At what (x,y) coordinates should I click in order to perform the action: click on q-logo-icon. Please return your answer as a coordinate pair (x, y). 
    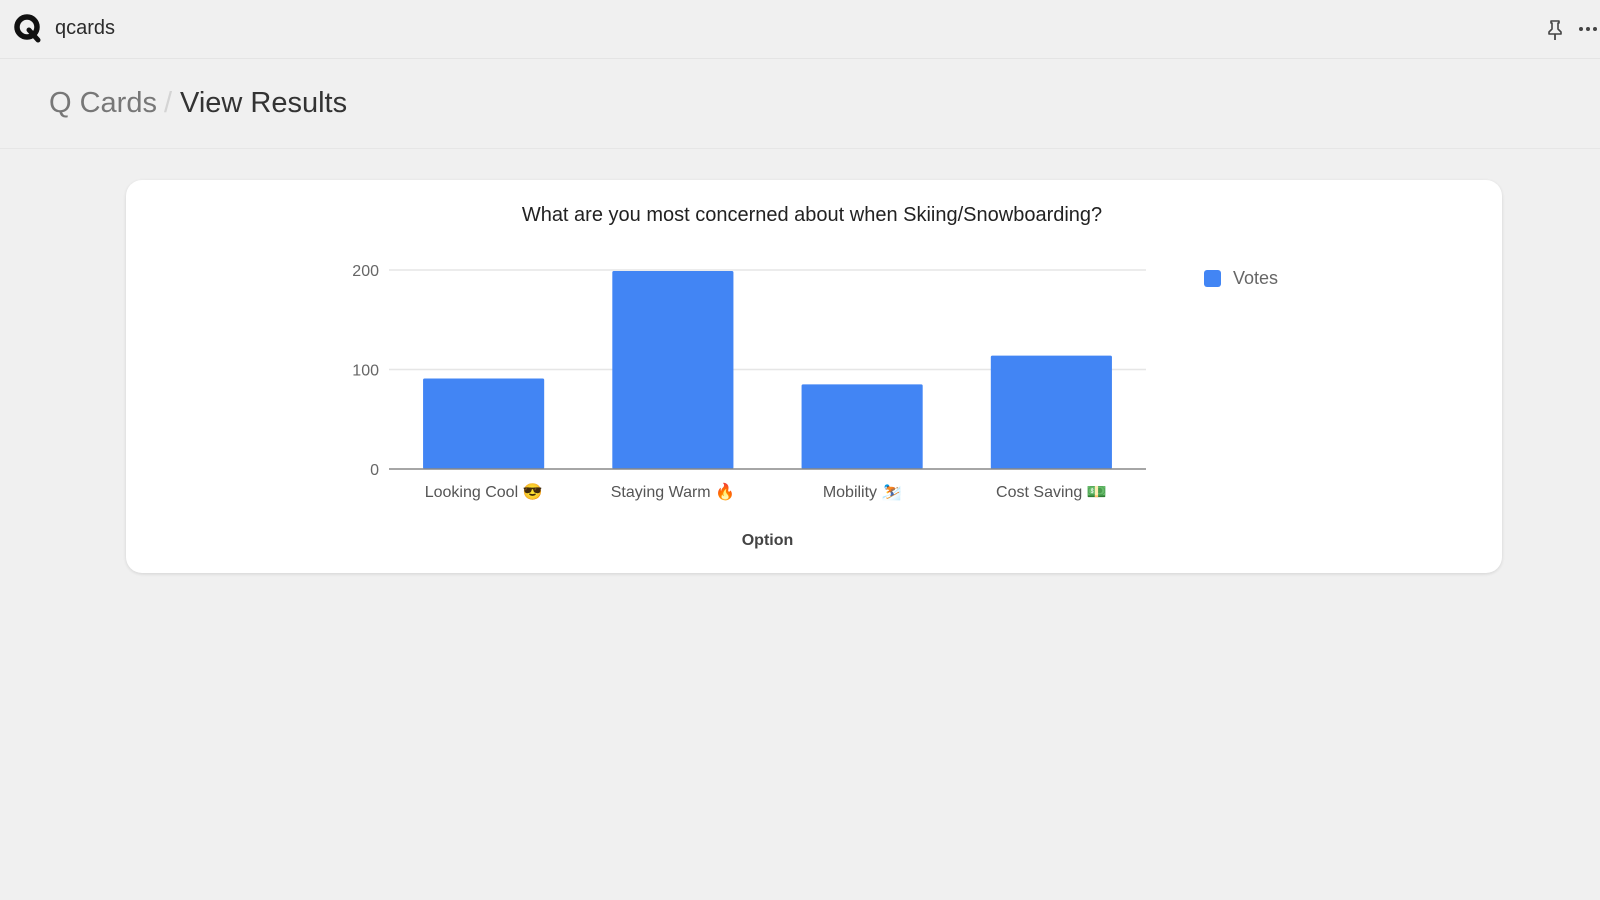
    Looking at the image, I should click on (27, 28).